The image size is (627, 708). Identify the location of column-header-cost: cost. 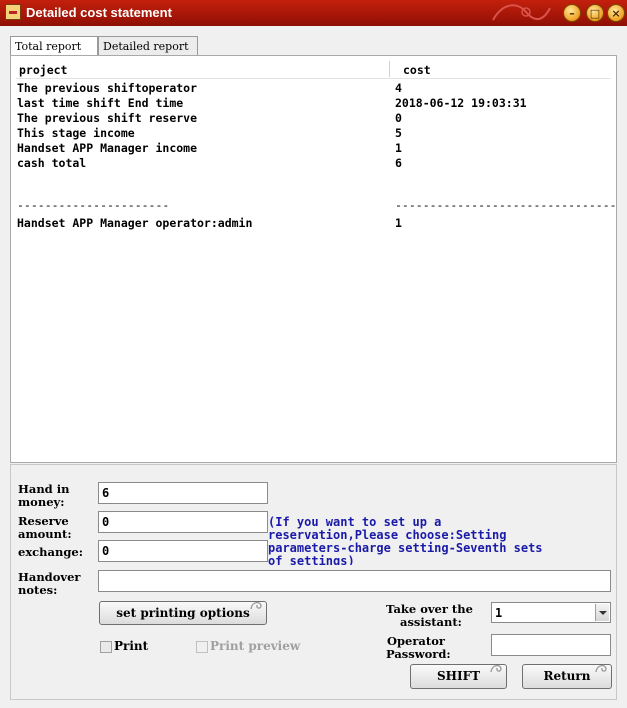
(417, 70).